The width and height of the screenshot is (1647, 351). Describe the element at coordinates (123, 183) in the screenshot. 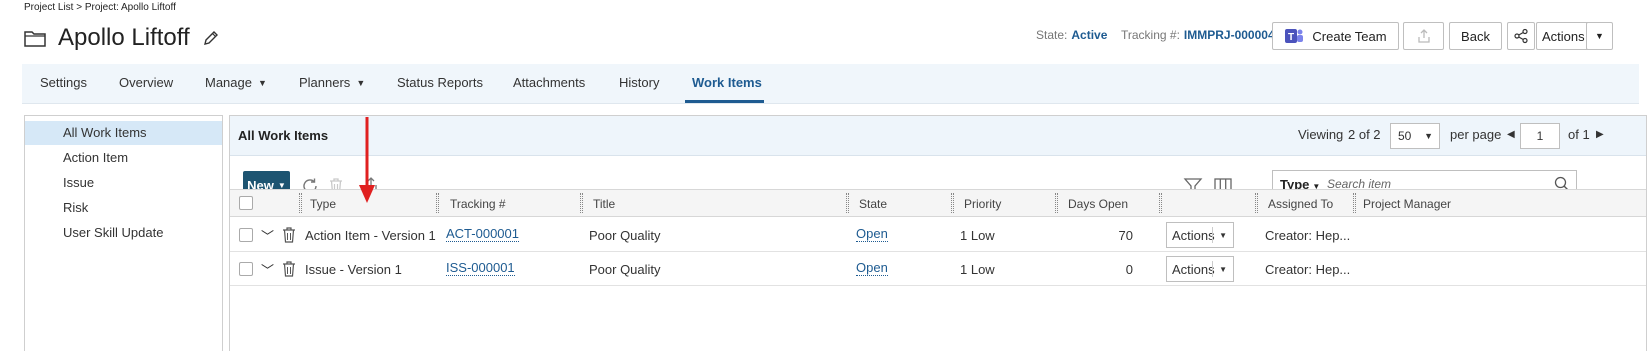

I see `nav-item-issue: Issue` at that location.